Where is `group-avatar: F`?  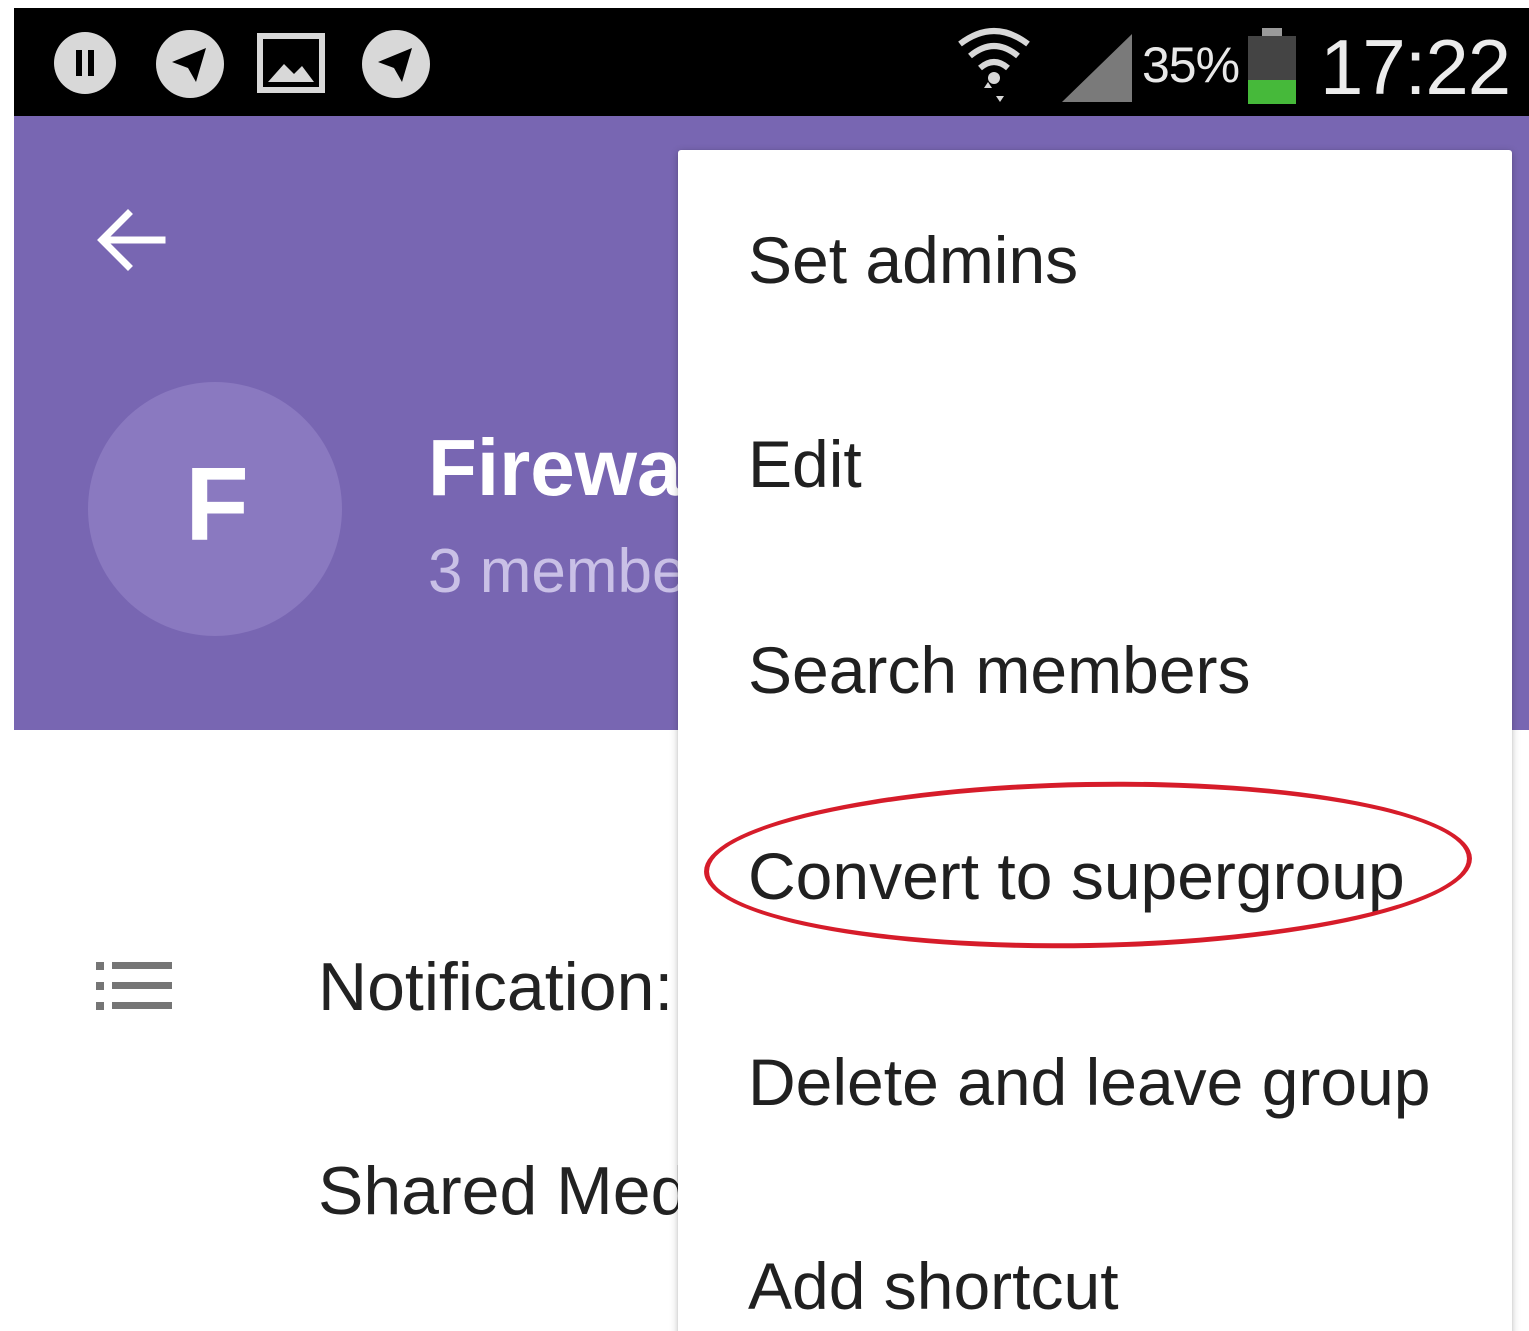
group-avatar: F is located at coordinates (215, 509).